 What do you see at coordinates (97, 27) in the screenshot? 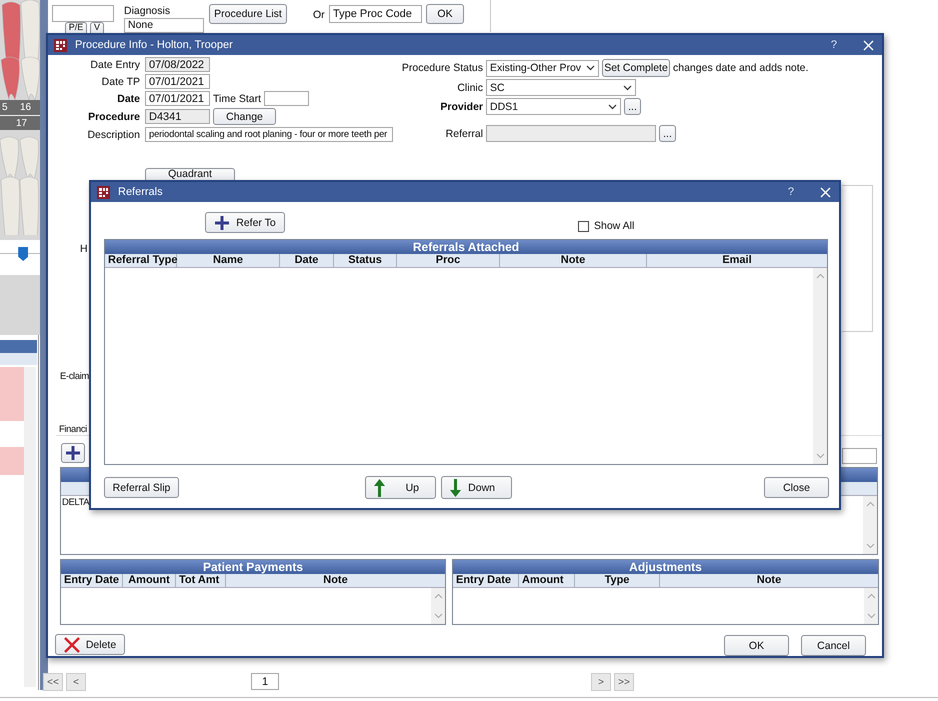
I see `small-button: V` at bounding box center [97, 27].